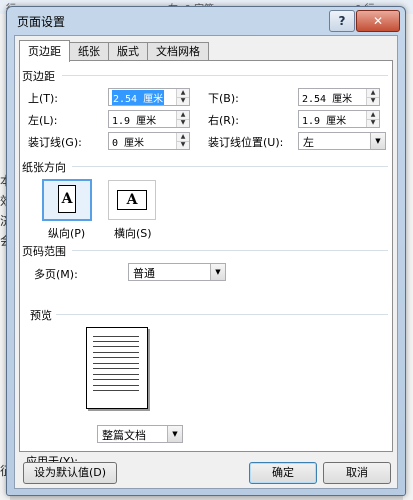  What do you see at coordinates (178, 51) in the screenshot?
I see `tab-document-grid: 文档网格` at bounding box center [178, 51].